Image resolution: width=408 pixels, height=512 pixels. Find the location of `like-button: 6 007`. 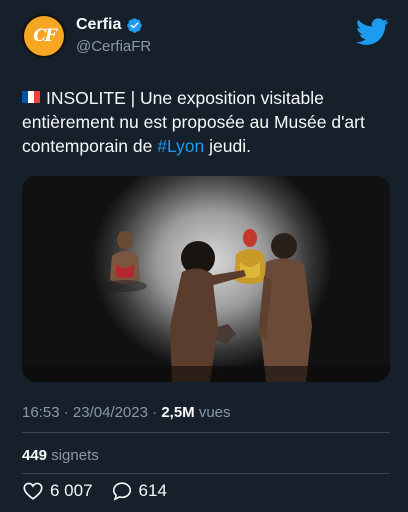

like-button: 6 007 is located at coordinates (57, 491).